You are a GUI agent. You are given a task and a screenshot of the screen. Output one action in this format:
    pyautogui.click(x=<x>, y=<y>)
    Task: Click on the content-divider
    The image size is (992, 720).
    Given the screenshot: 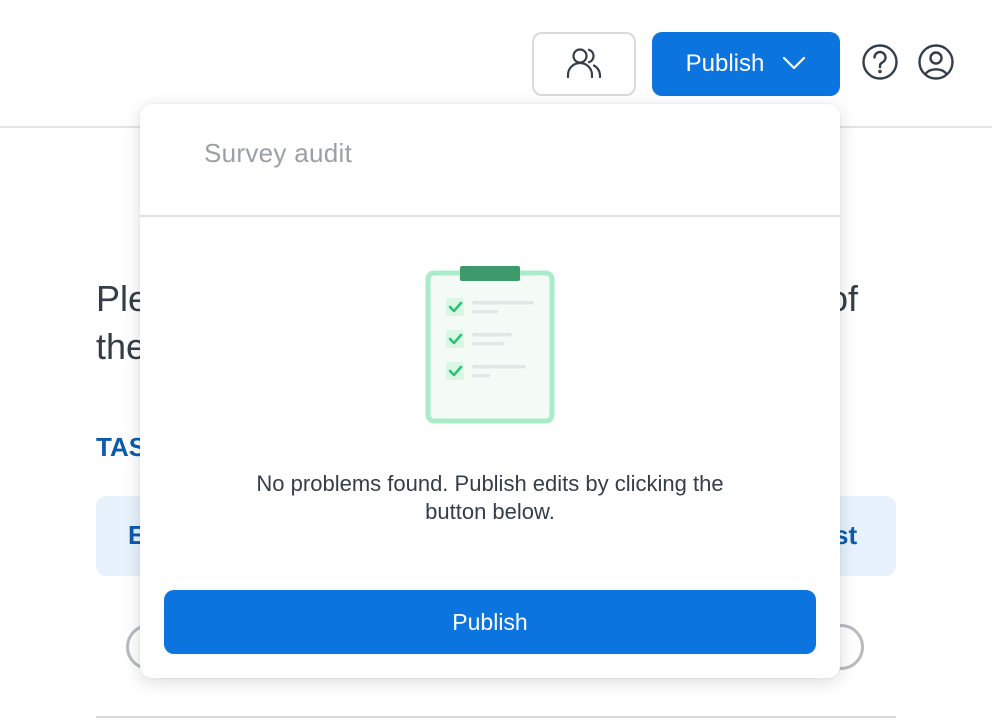 What is the action you would take?
    pyautogui.click(x=496, y=717)
    